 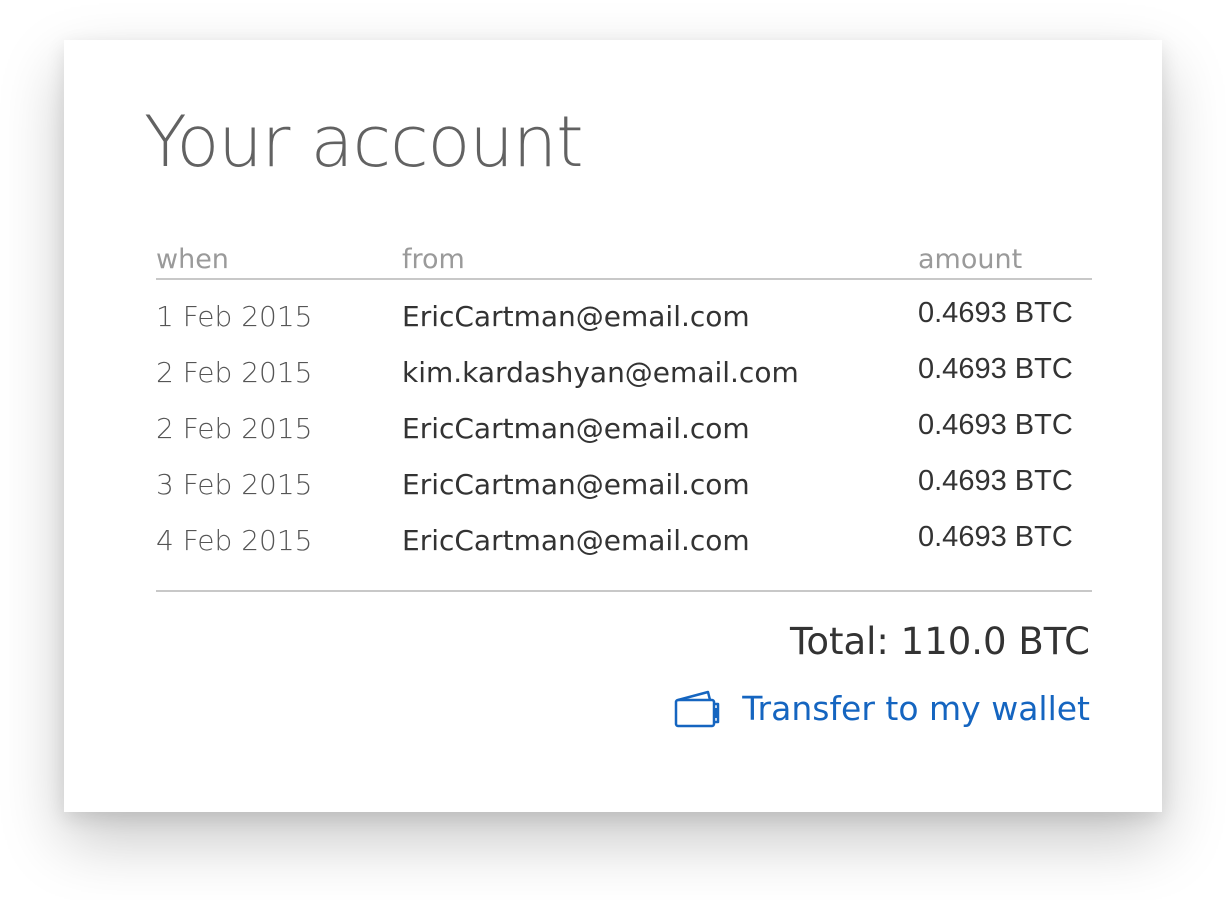 What do you see at coordinates (192, 259) in the screenshot?
I see `header-when: when` at bounding box center [192, 259].